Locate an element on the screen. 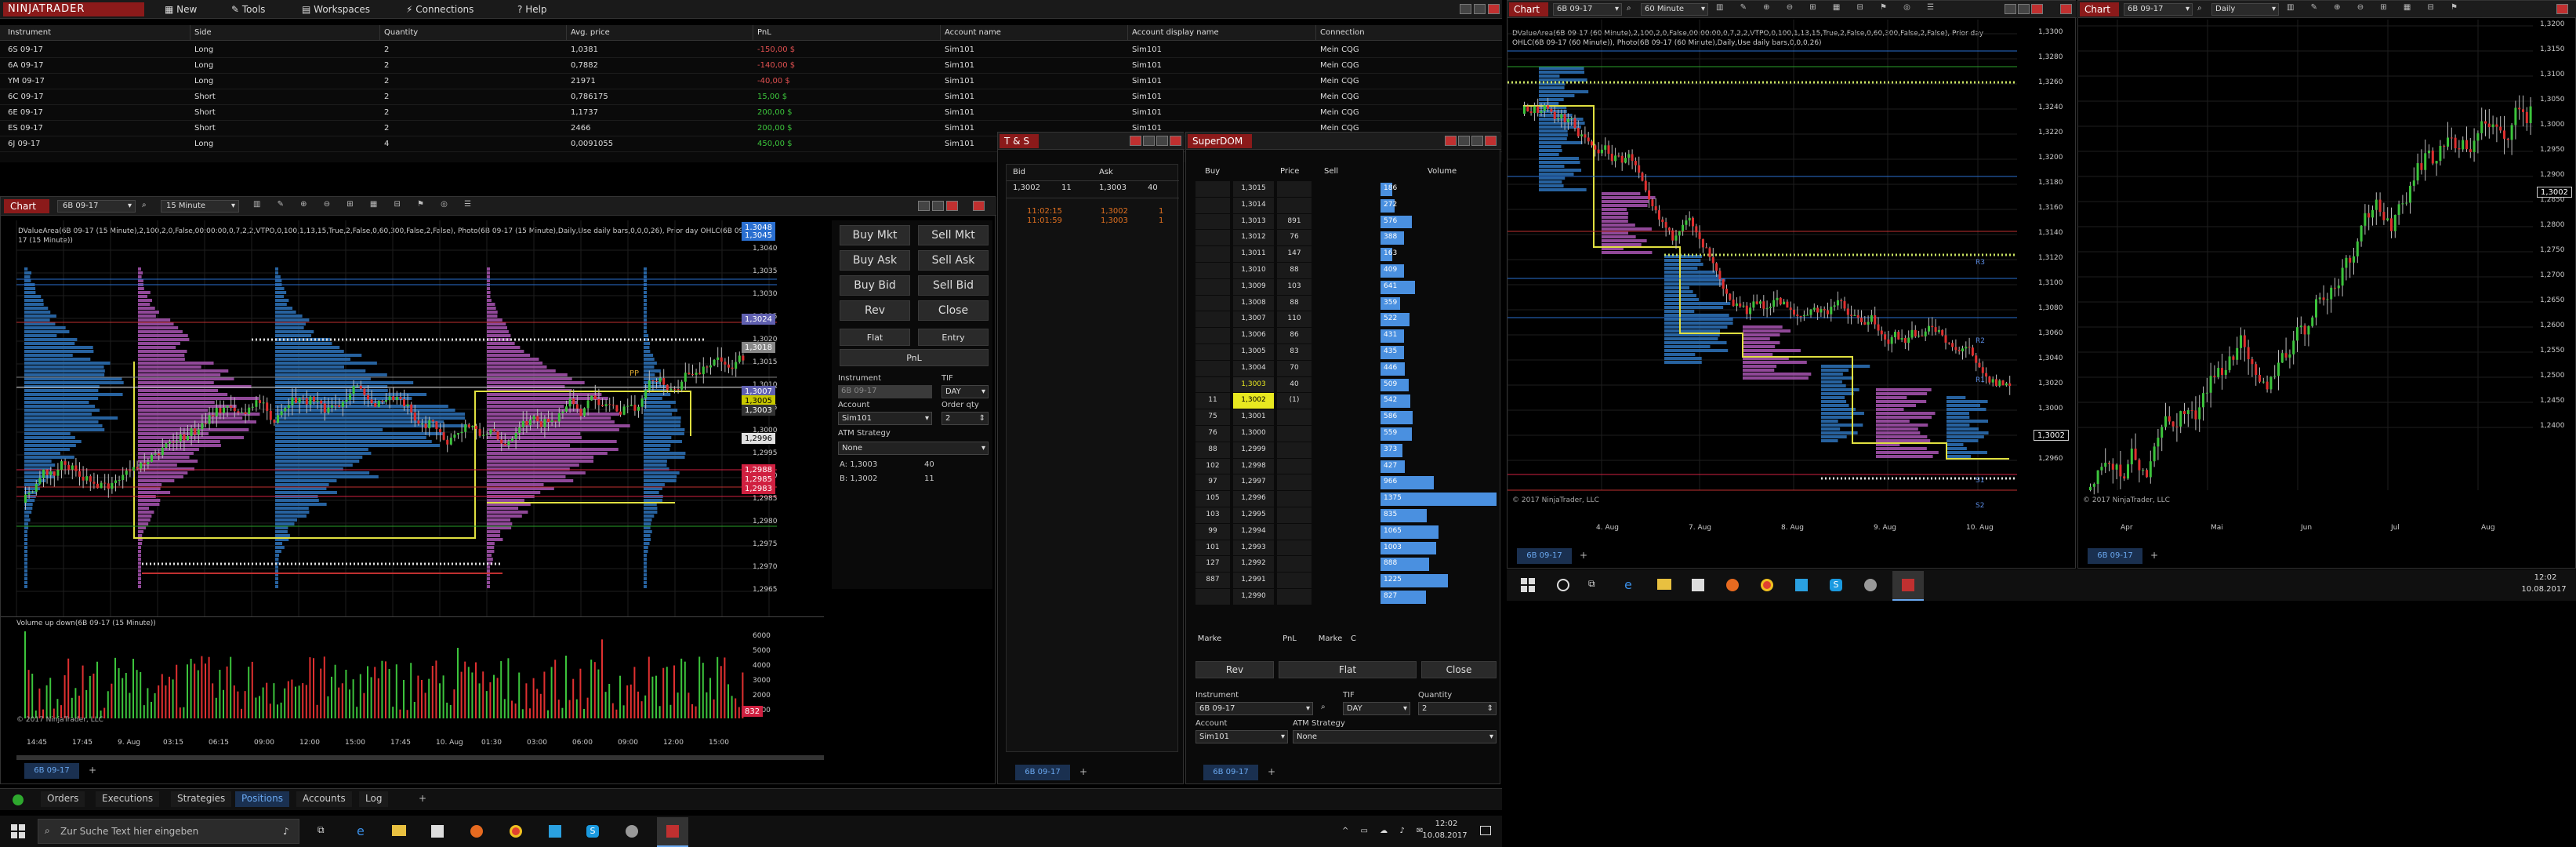 This screenshot has height=847, width=2576. sell-bid-button: Sell Bid is located at coordinates (954, 285).